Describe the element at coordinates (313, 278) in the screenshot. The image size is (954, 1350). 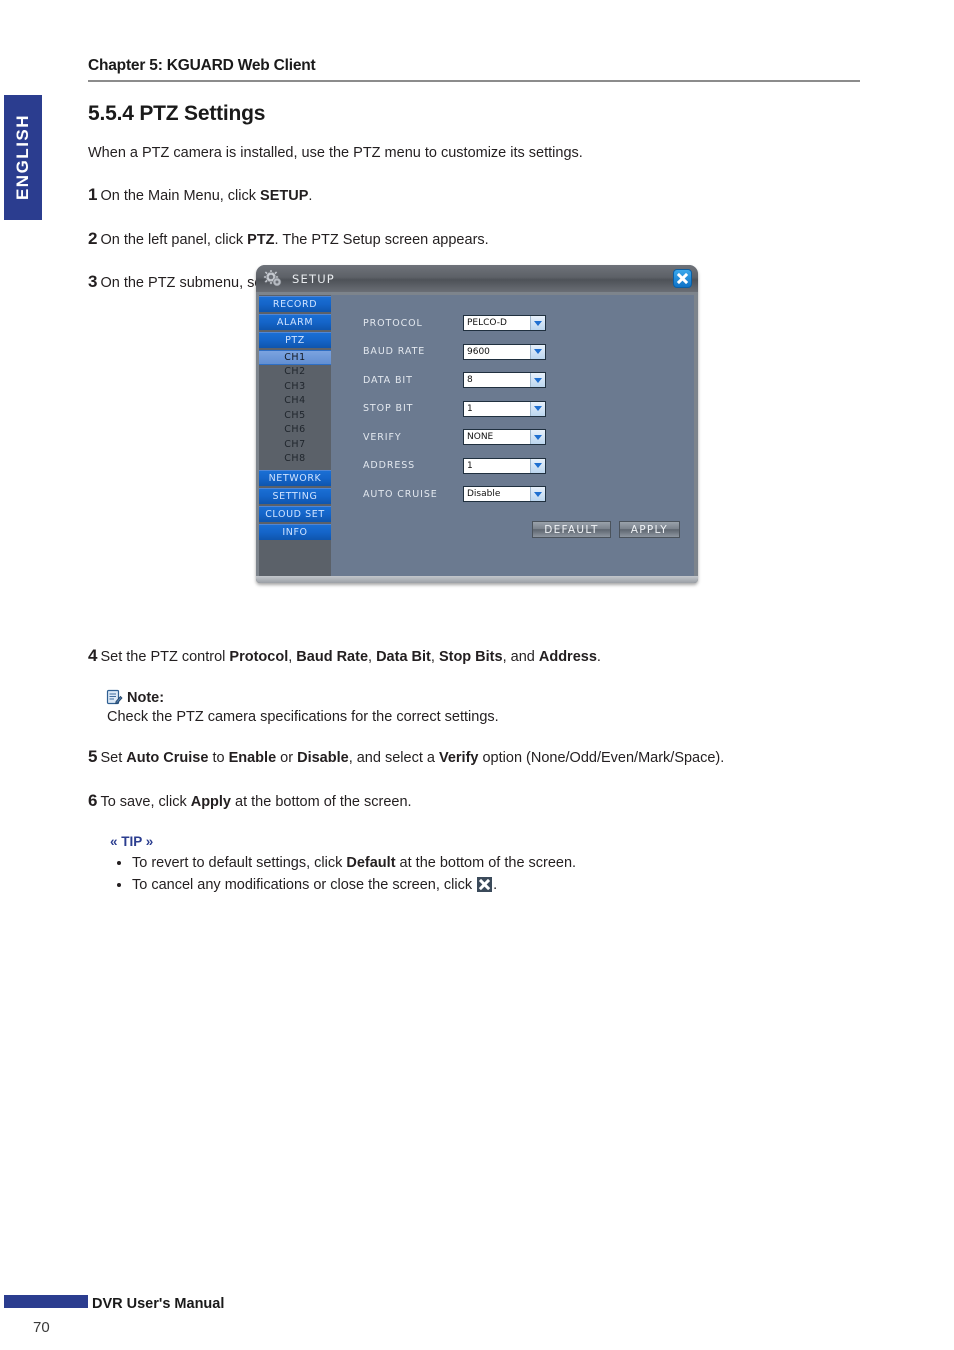
I see `dialog-title: SETUP` at that location.